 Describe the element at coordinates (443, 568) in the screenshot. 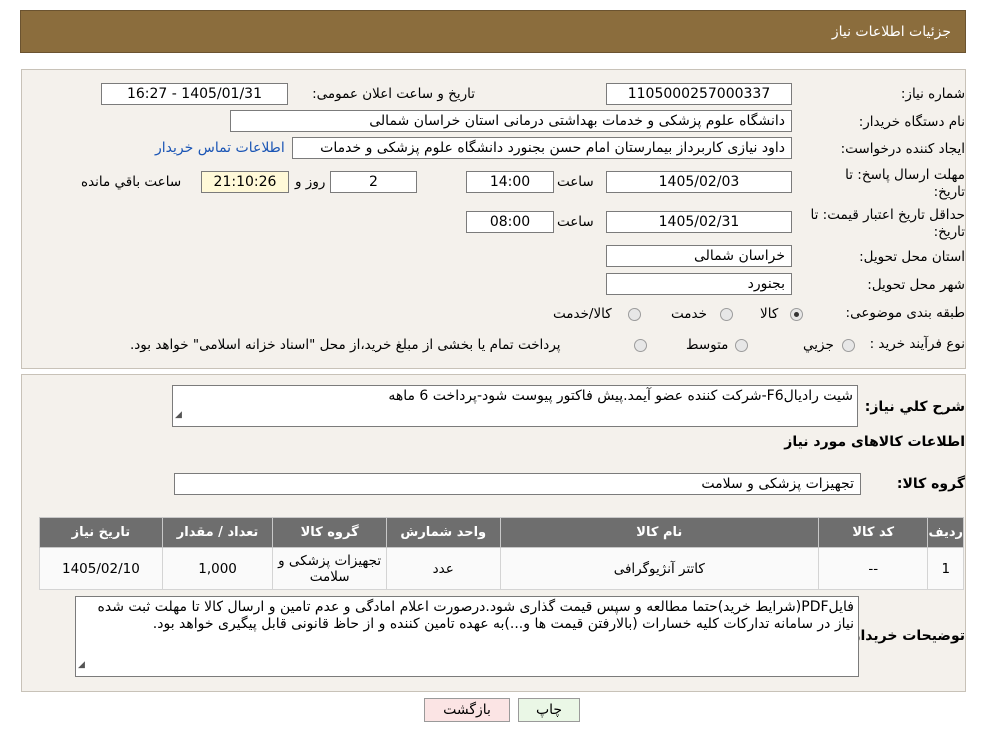

I see `cell-unit: عدد` at that location.